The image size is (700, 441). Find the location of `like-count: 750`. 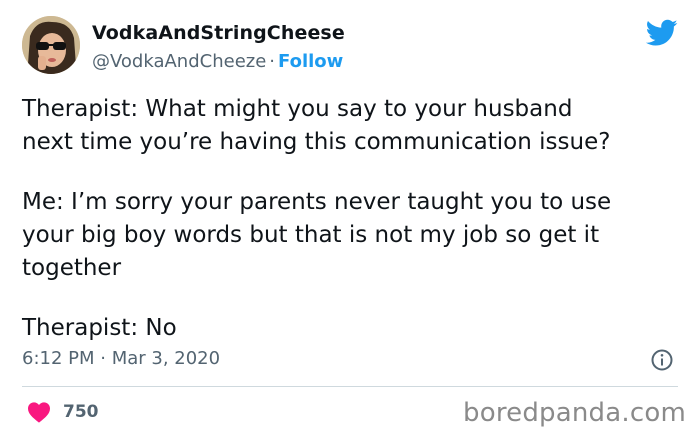

like-count: 750 is located at coordinates (81, 412).